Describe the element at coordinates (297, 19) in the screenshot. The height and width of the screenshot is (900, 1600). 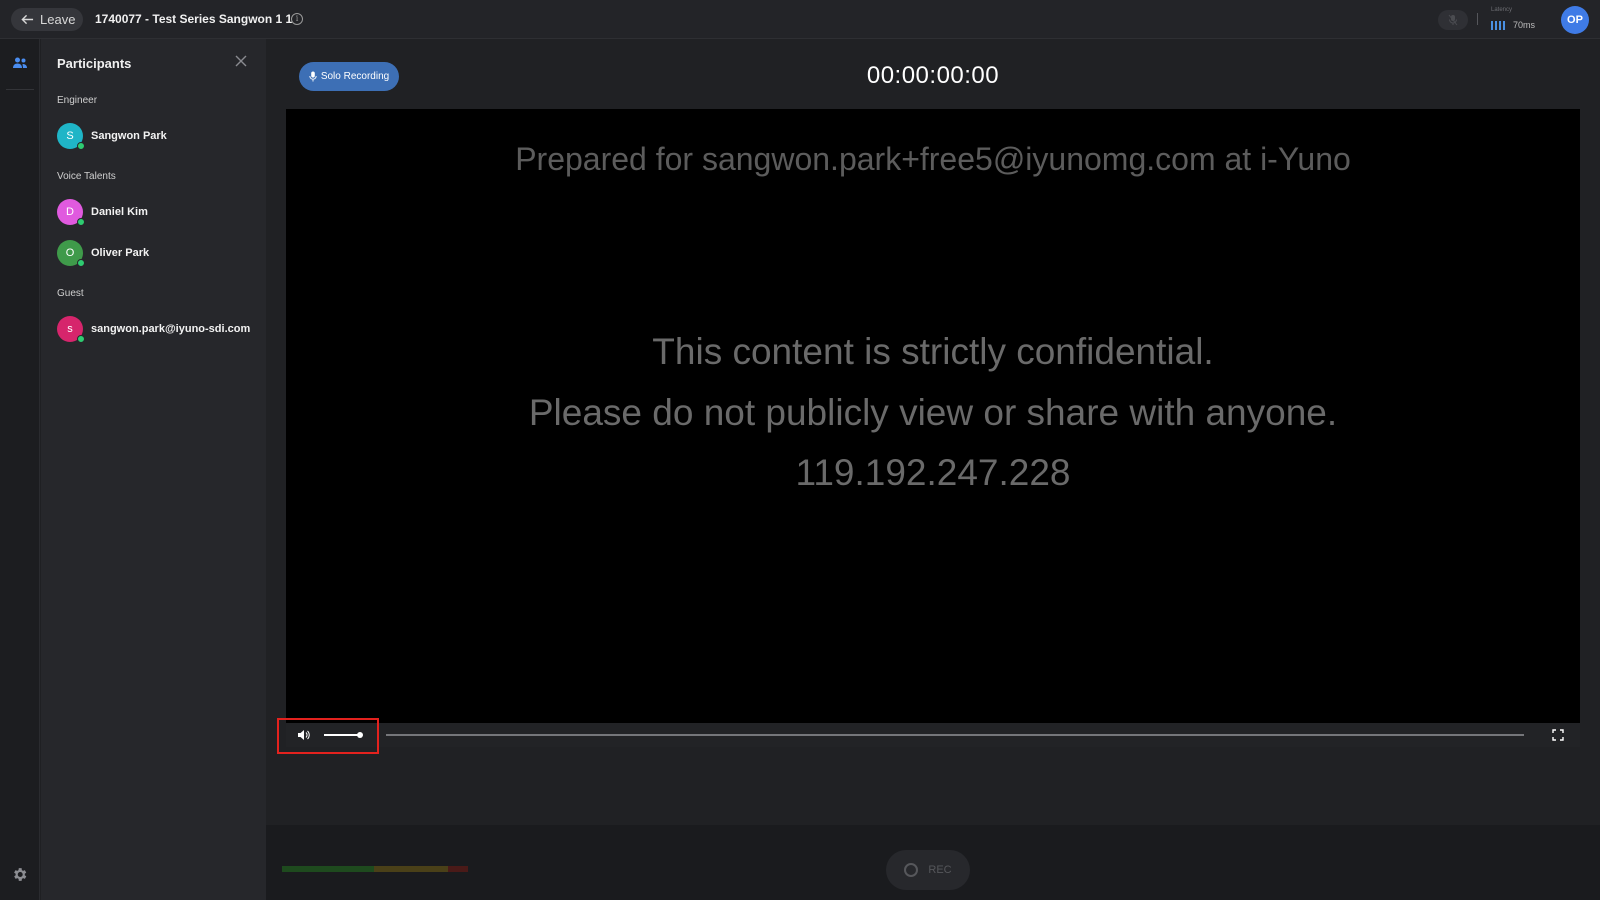
I see `info-icon: i` at that location.